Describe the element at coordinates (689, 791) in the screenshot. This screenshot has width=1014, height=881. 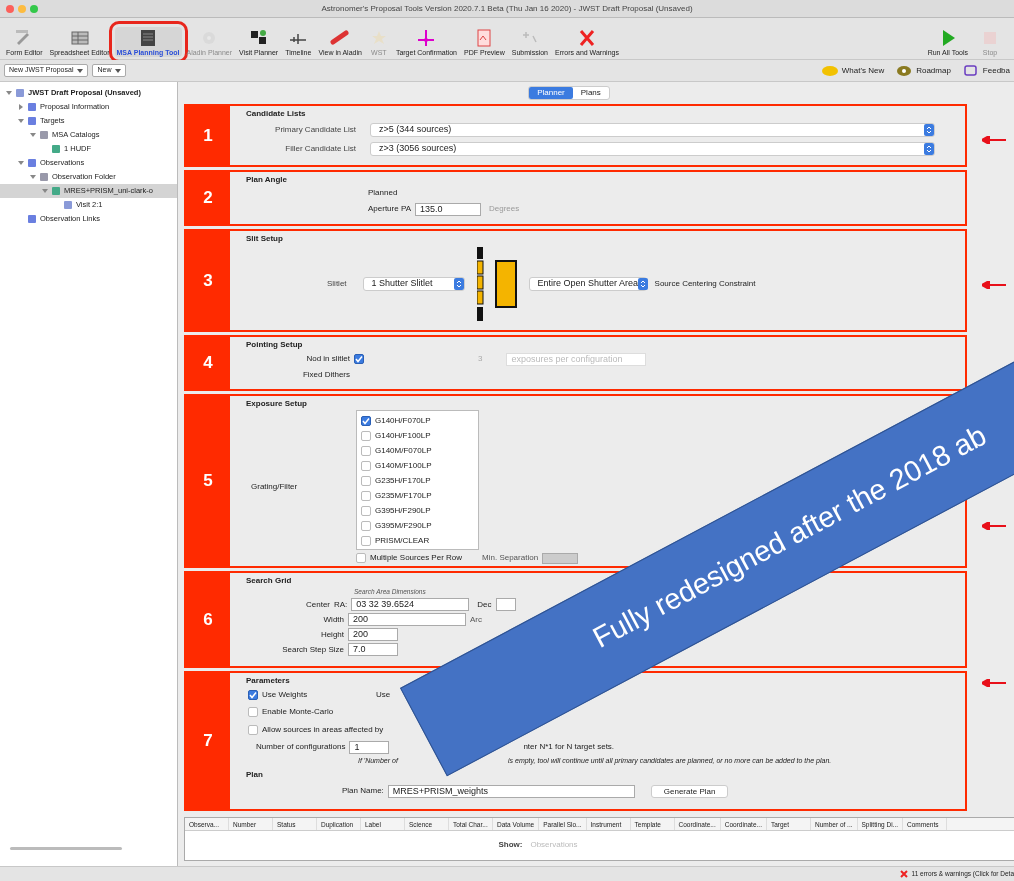
I see `generate-plan-button: Generate Plan` at that location.